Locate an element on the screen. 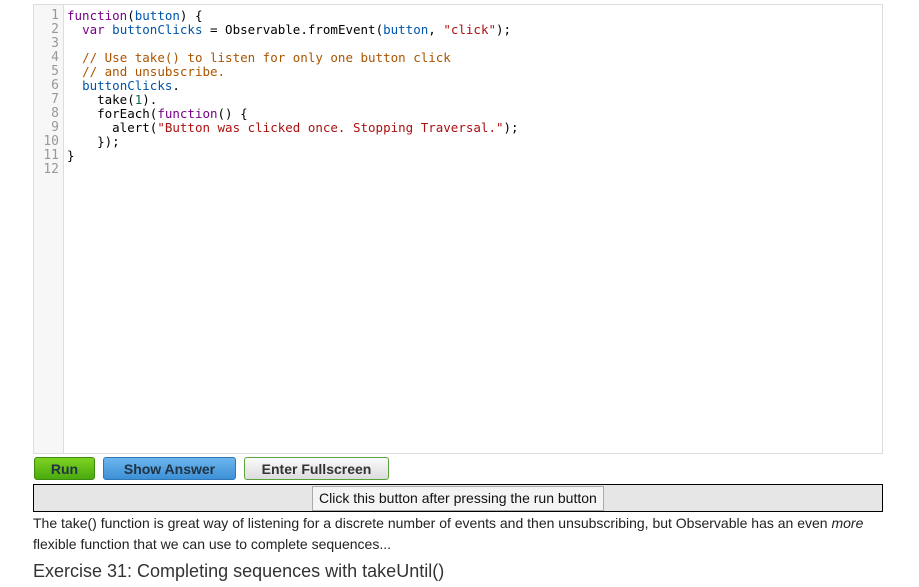  line-number: 11 is located at coordinates (51, 155).